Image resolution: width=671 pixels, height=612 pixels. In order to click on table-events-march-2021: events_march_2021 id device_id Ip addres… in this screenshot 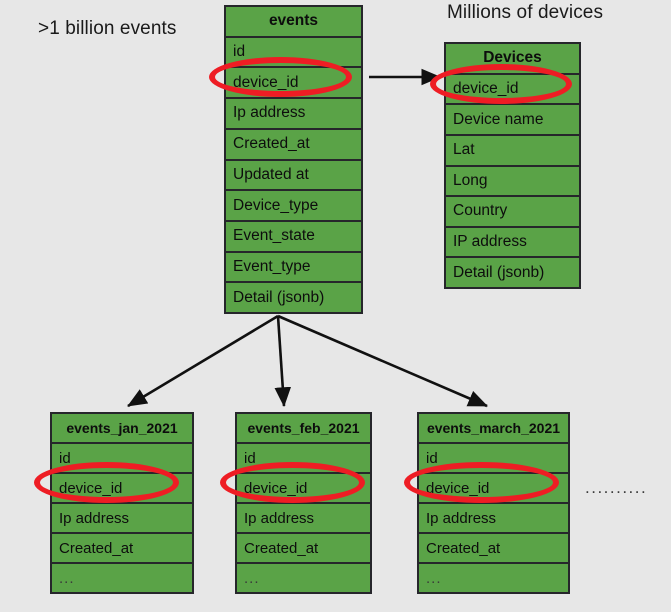, I will do `click(493, 503)`.